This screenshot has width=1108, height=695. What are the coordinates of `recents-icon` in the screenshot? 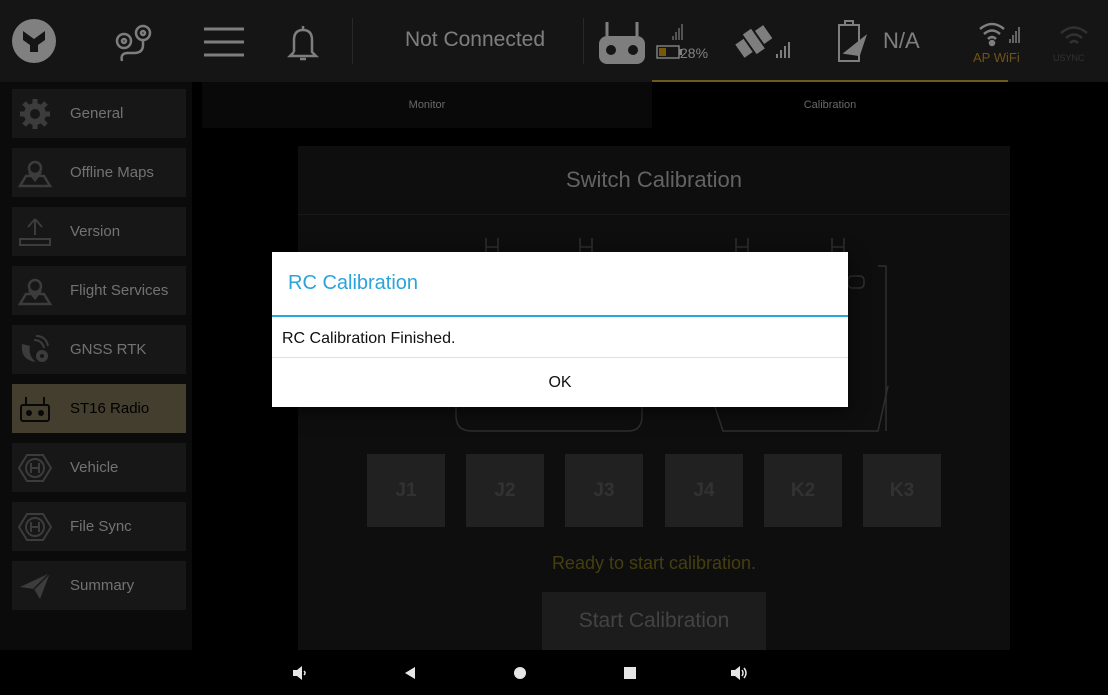 It's located at (630, 672).